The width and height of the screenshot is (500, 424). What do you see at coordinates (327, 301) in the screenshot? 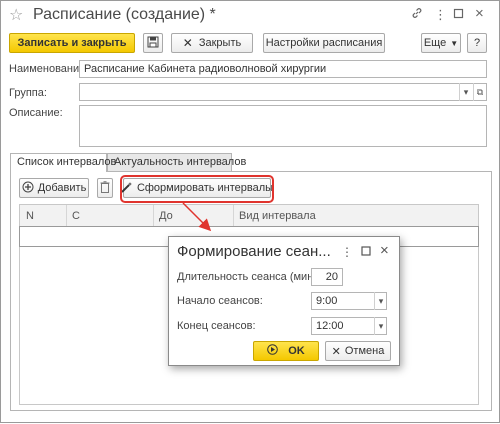
I see `start-time-value: 9:00` at bounding box center [327, 301].